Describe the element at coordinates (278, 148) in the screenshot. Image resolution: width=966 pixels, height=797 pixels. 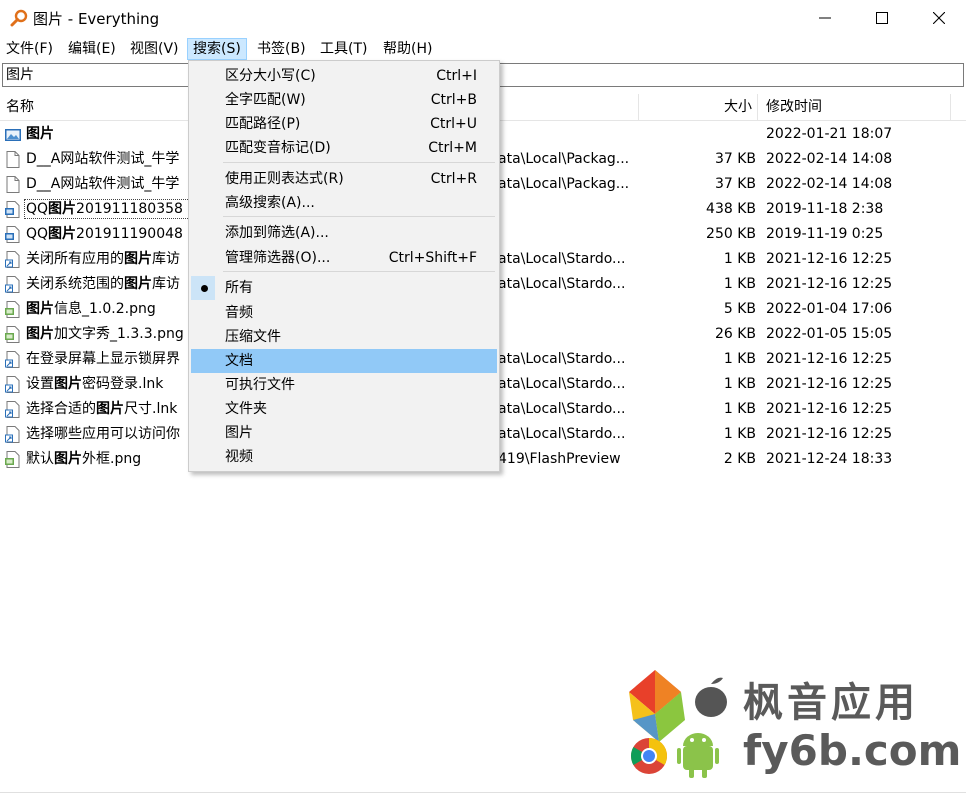
I see `search-menu-item-label: 匹配变音标记(D)` at that location.